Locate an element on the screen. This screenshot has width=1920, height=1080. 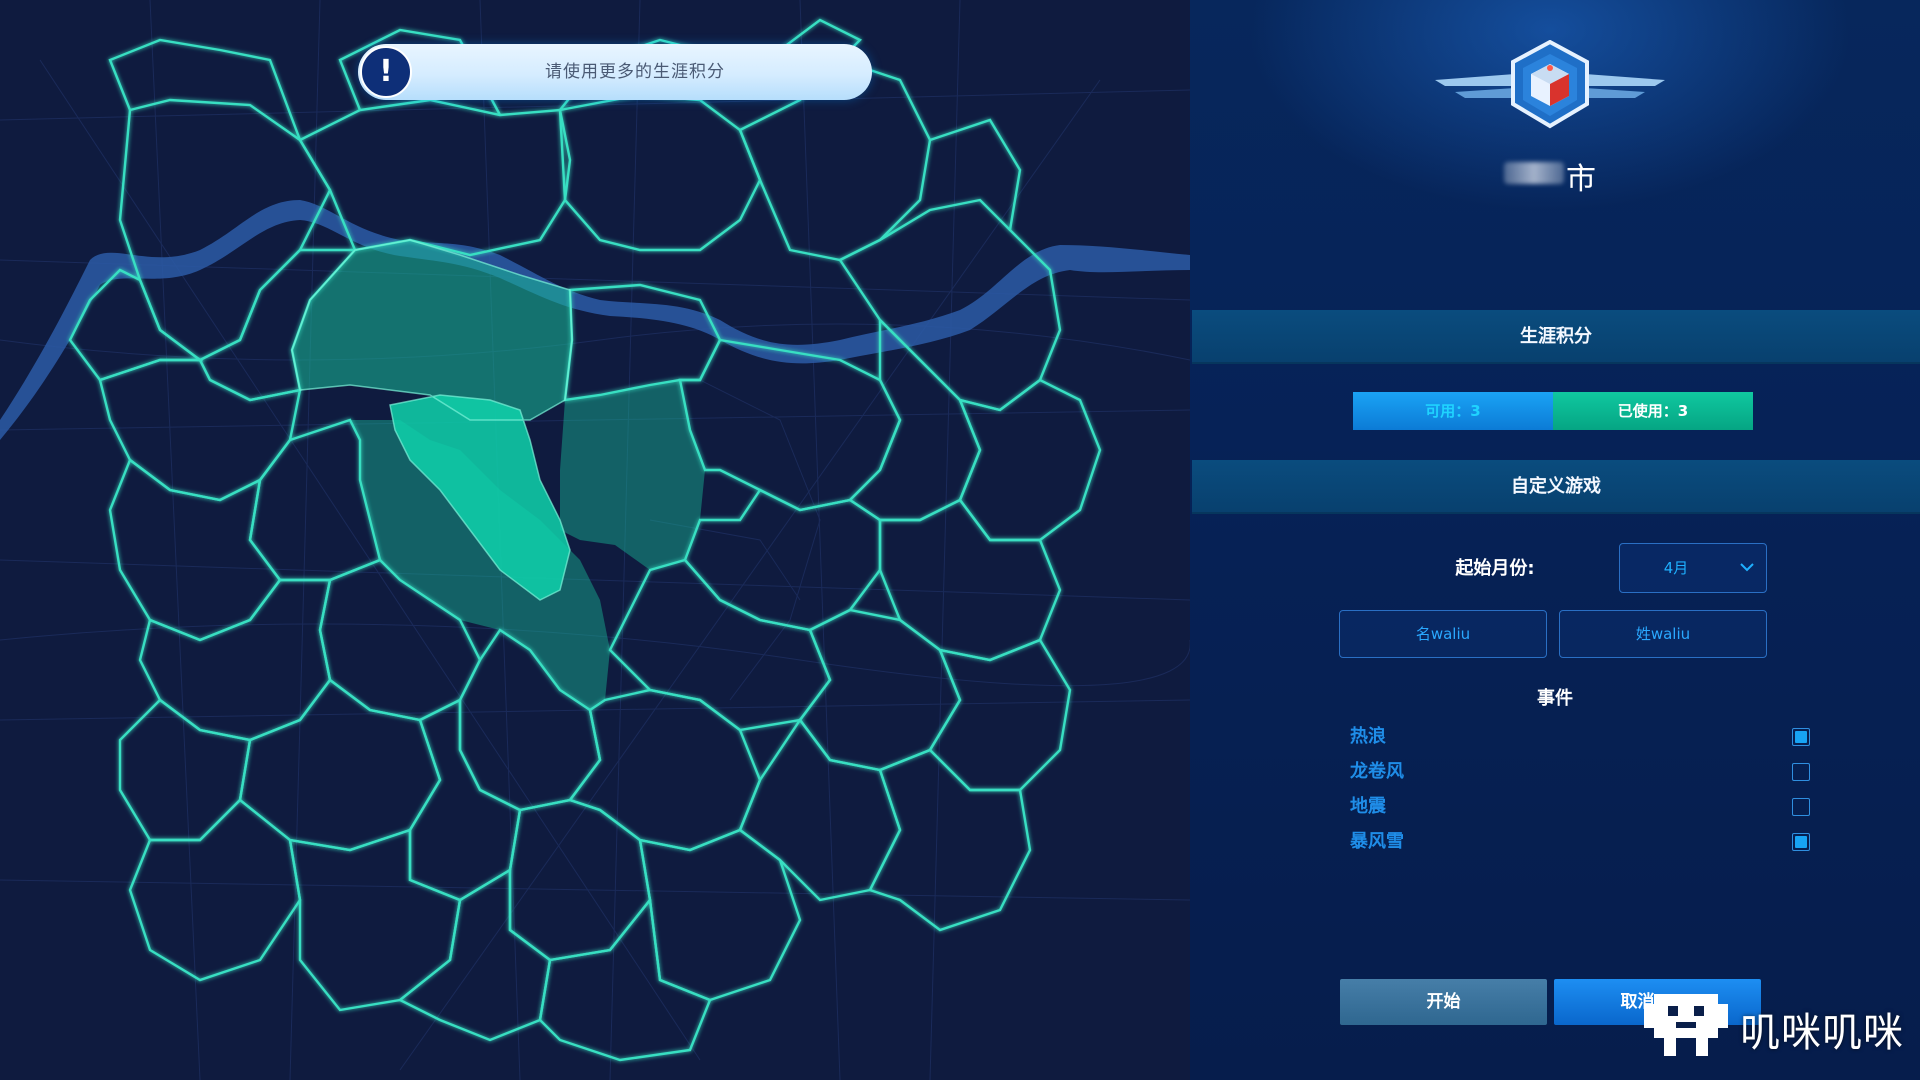
winged-shield-logo is located at coordinates (1550, 84).